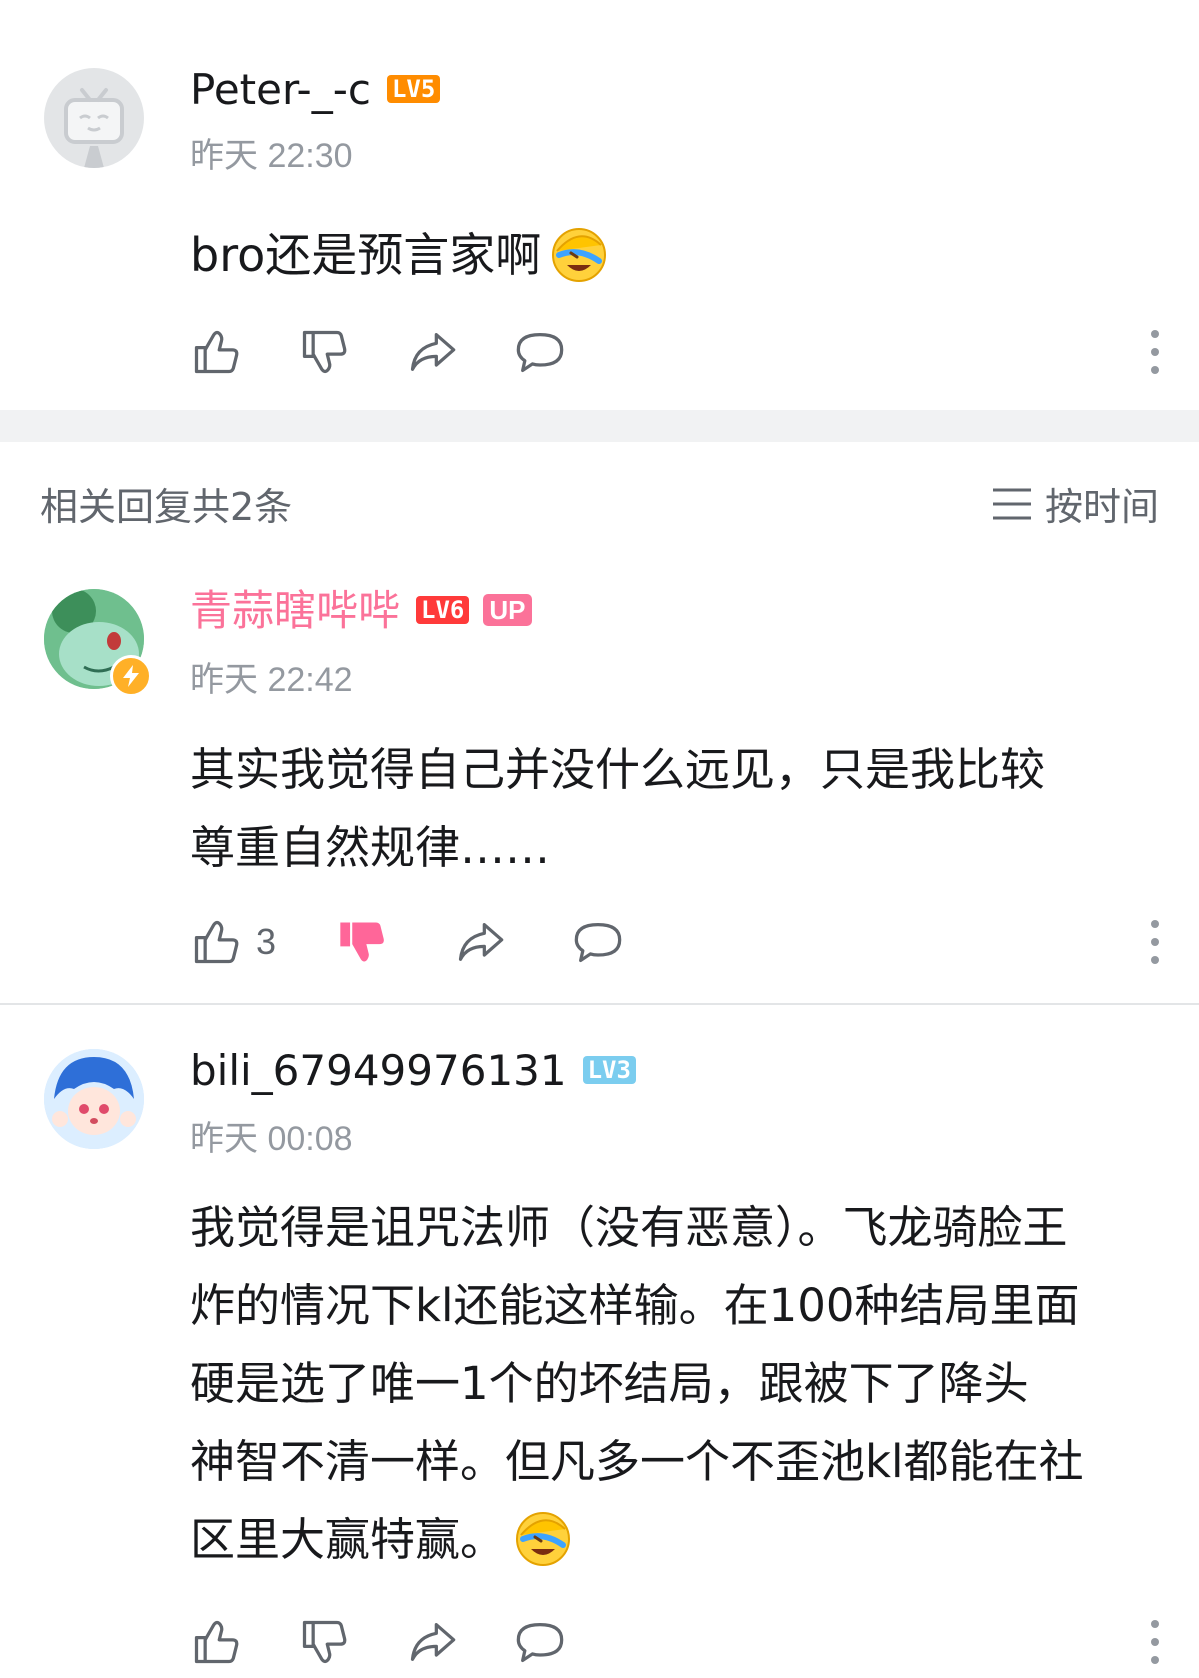  Describe the element at coordinates (609, 1069) in the screenshot. I see `level-badge: LV3` at that location.